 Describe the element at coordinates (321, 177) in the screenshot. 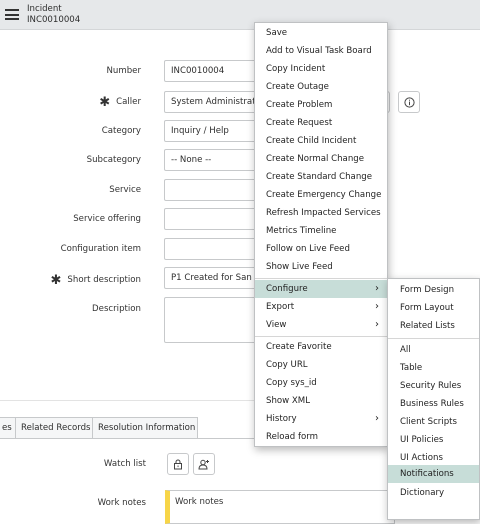

I see `menu-item-create-standard-change: Create Standard Change` at that location.